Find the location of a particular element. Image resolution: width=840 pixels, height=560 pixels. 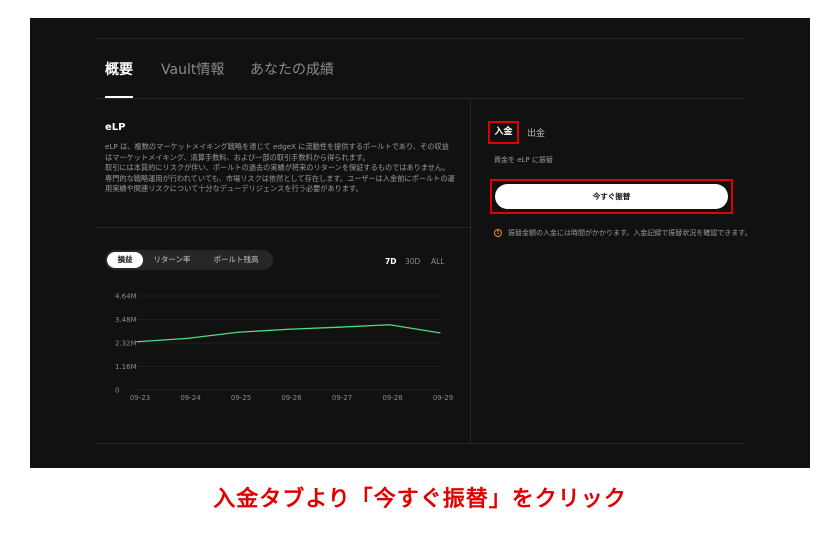

tab-overview: 概要 is located at coordinates (119, 69).